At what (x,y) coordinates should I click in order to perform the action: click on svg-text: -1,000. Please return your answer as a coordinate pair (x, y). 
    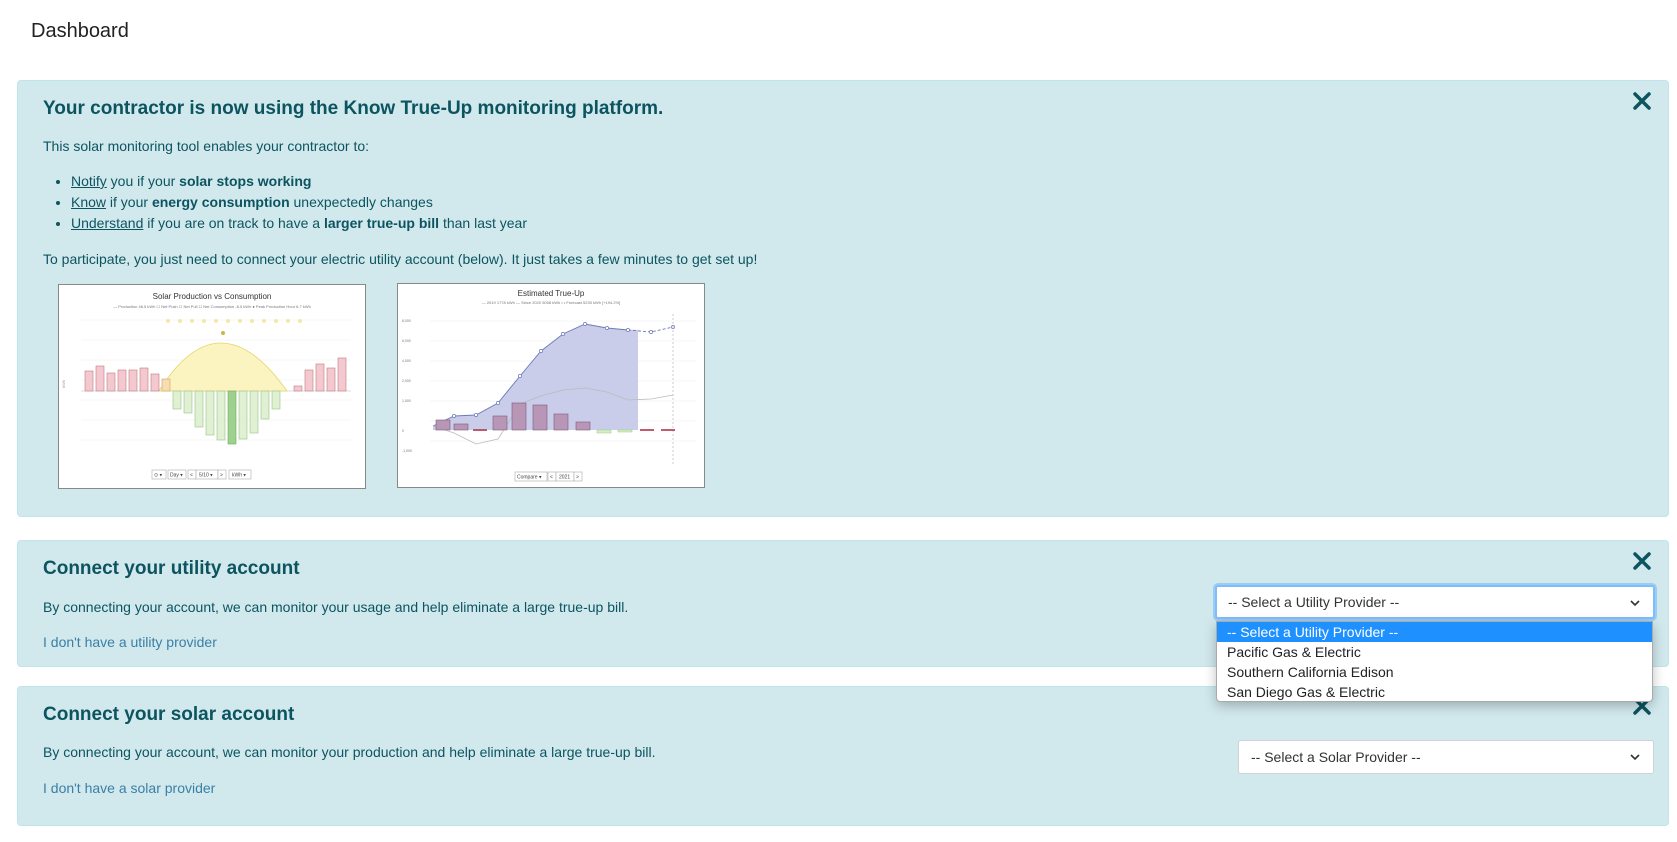
    Looking at the image, I should click on (407, 451).